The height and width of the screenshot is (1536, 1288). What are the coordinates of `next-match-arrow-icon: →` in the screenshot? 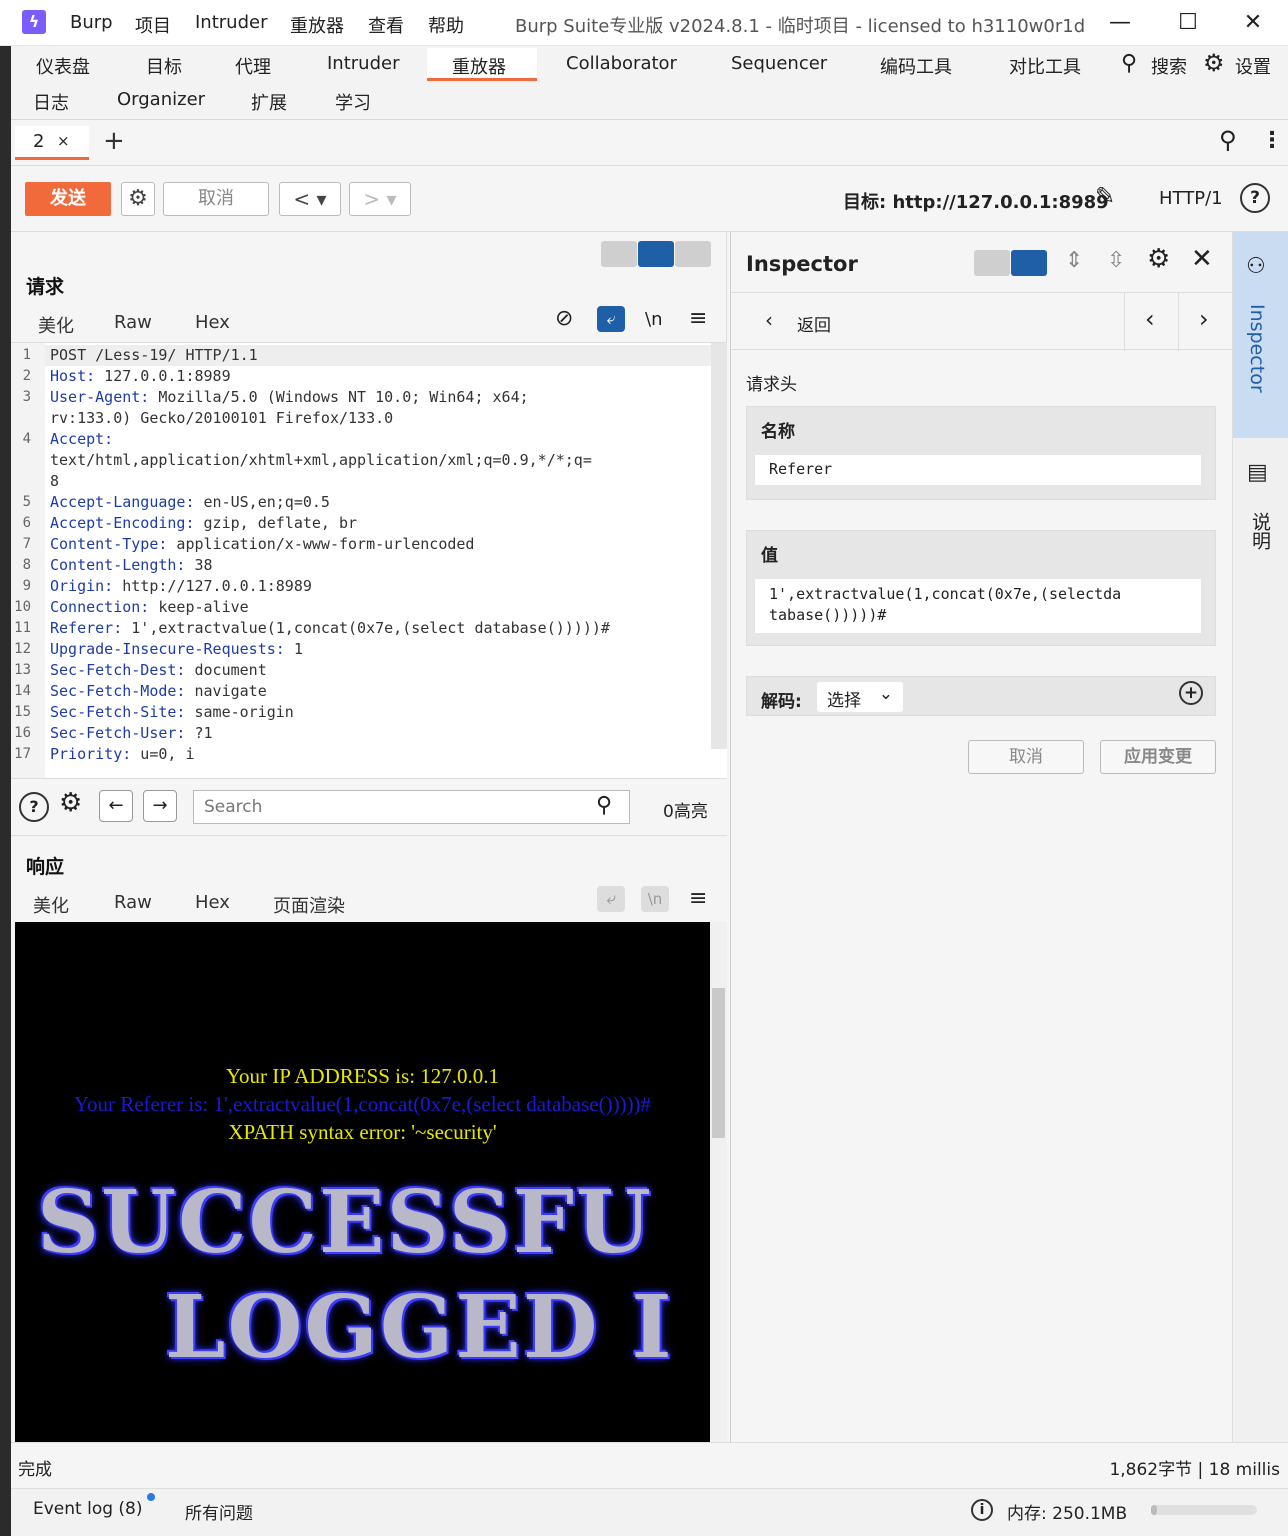 It's located at (160, 806).